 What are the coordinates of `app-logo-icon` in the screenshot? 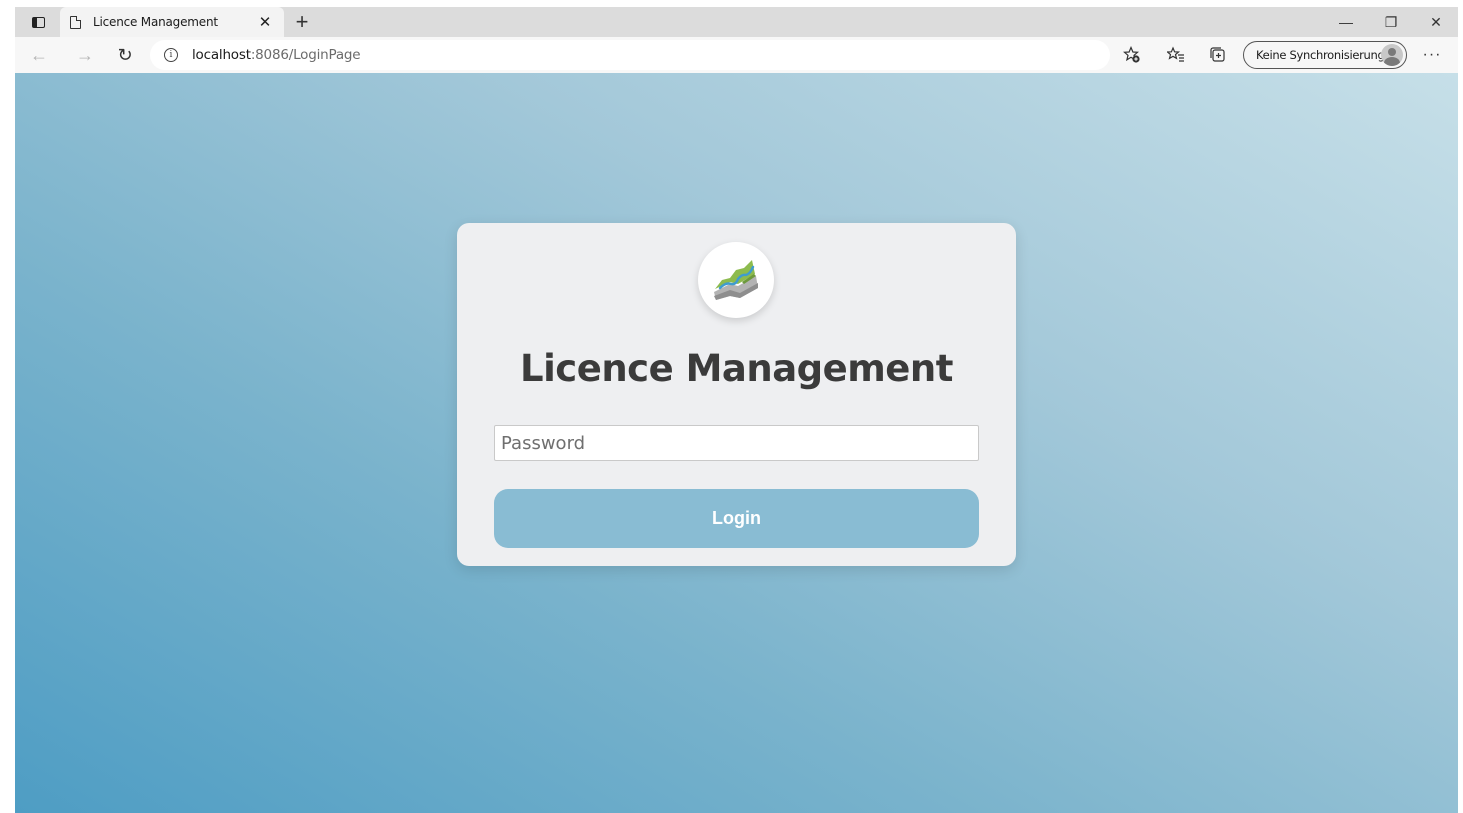 It's located at (736, 280).